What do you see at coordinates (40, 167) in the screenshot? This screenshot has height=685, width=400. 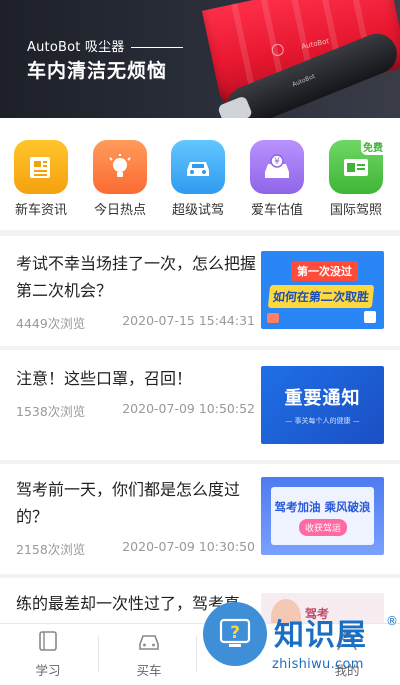 I see `newspaper-icon` at bounding box center [40, 167].